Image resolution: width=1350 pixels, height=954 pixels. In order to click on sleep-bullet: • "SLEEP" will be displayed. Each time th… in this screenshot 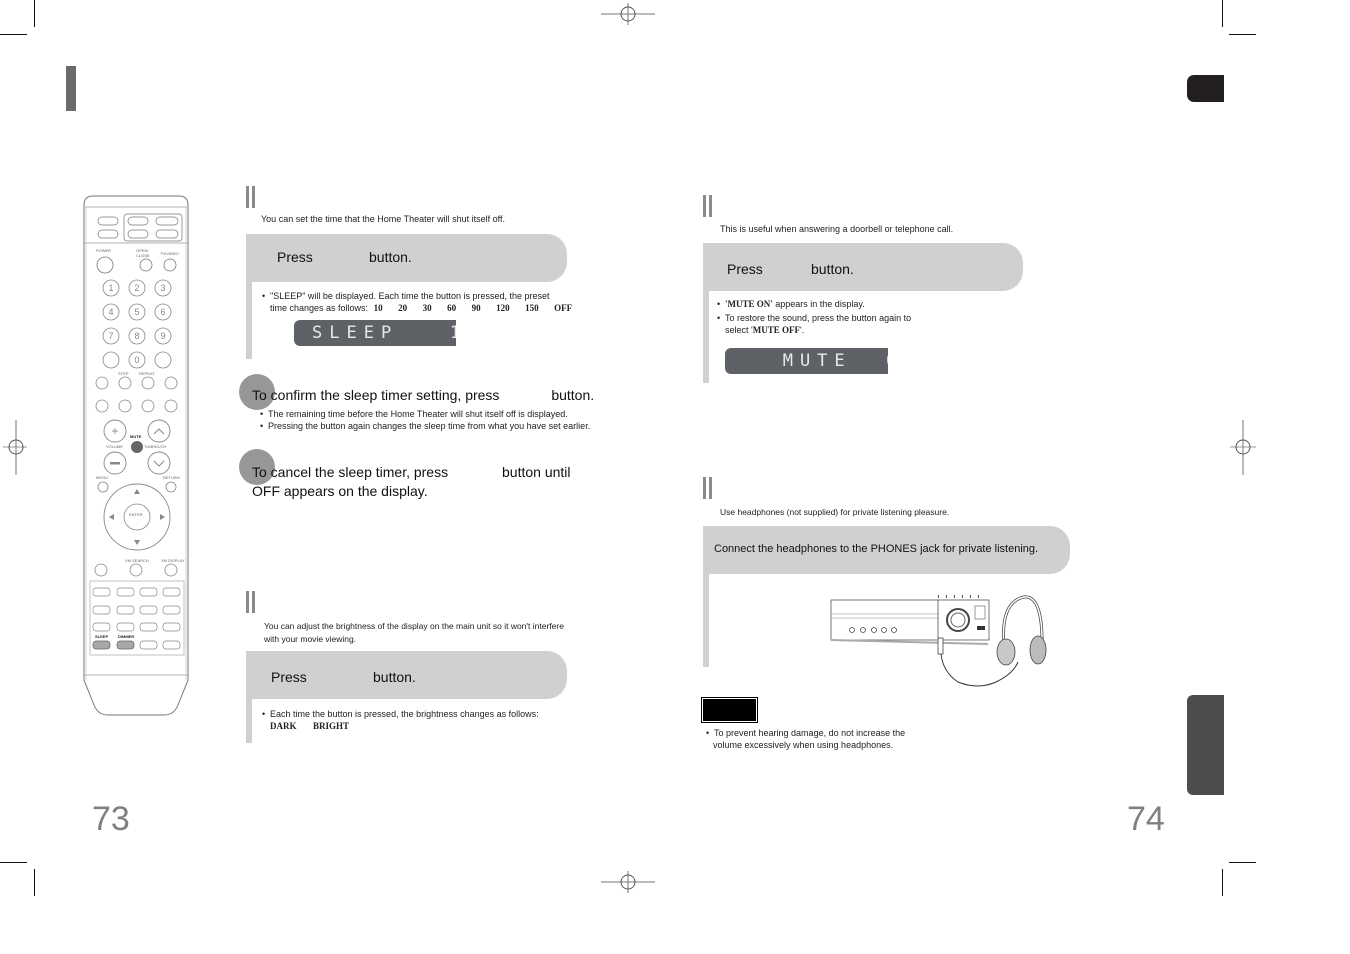, I will do `click(417, 302)`.